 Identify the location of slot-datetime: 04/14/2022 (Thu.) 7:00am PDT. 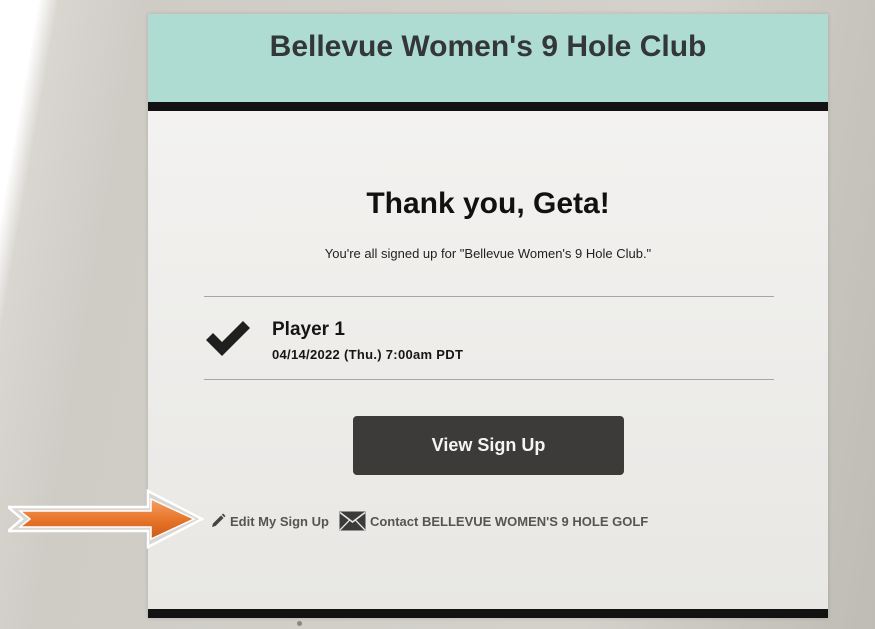
(368, 354).